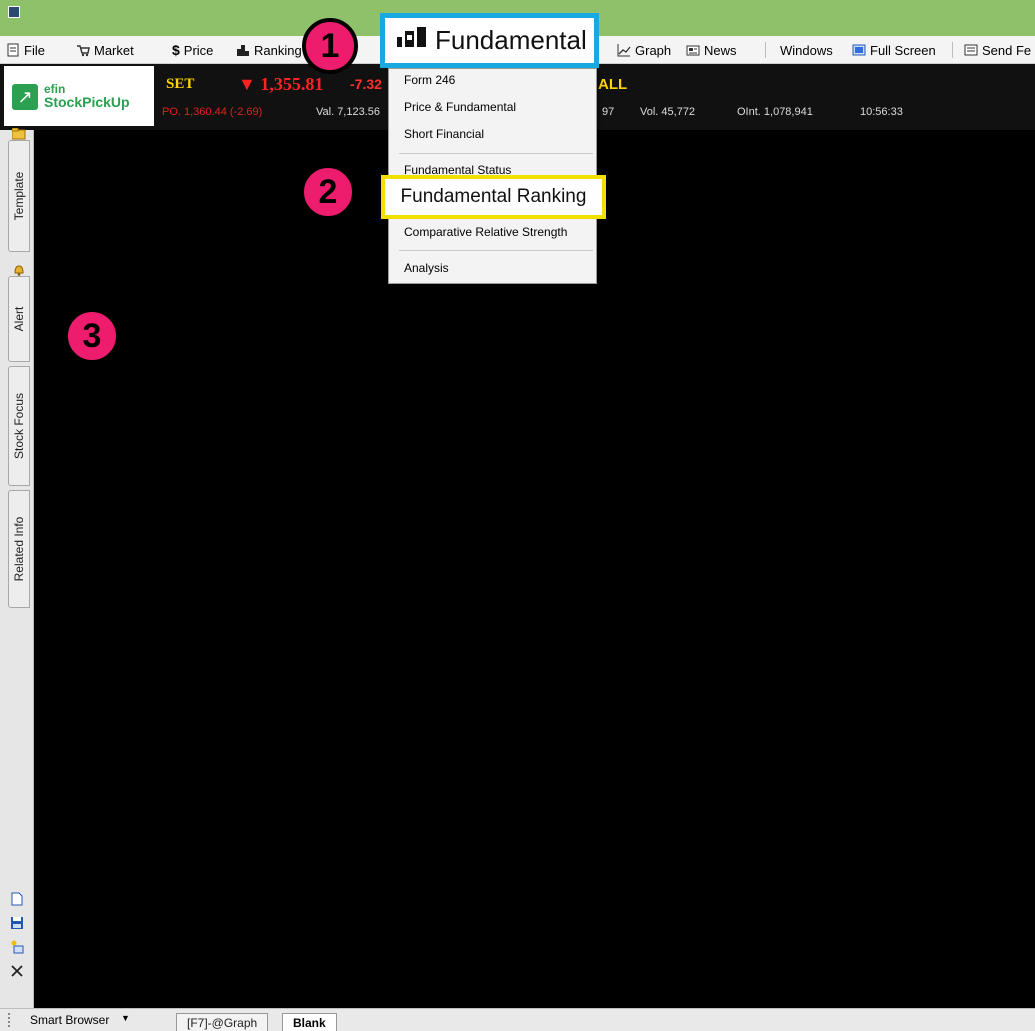 The image size is (1035, 1031). I want to click on menu-fundamental: Fundamental, so click(489, 40).